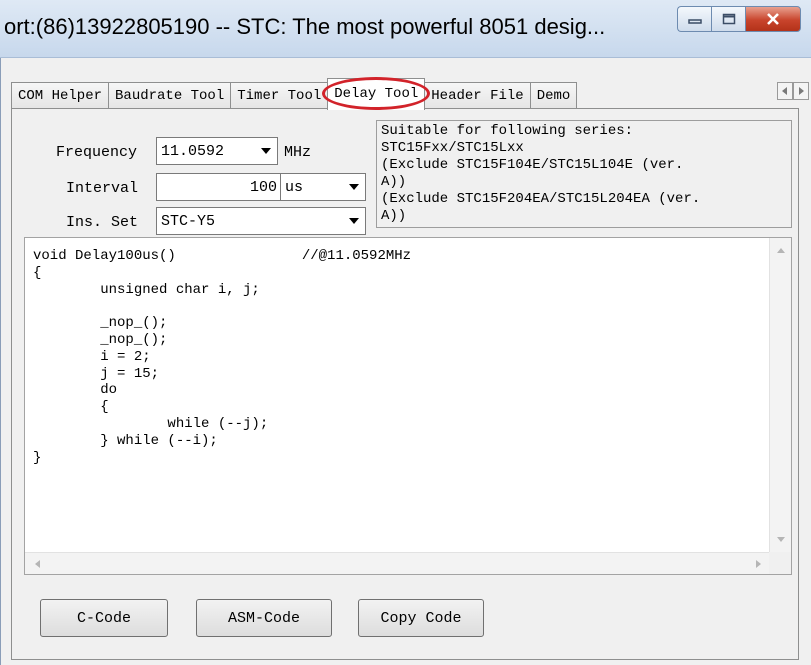 The image size is (811, 665). Describe the element at coordinates (37, 564) in the screenshot. I see `scroll-left-icon` at that location.